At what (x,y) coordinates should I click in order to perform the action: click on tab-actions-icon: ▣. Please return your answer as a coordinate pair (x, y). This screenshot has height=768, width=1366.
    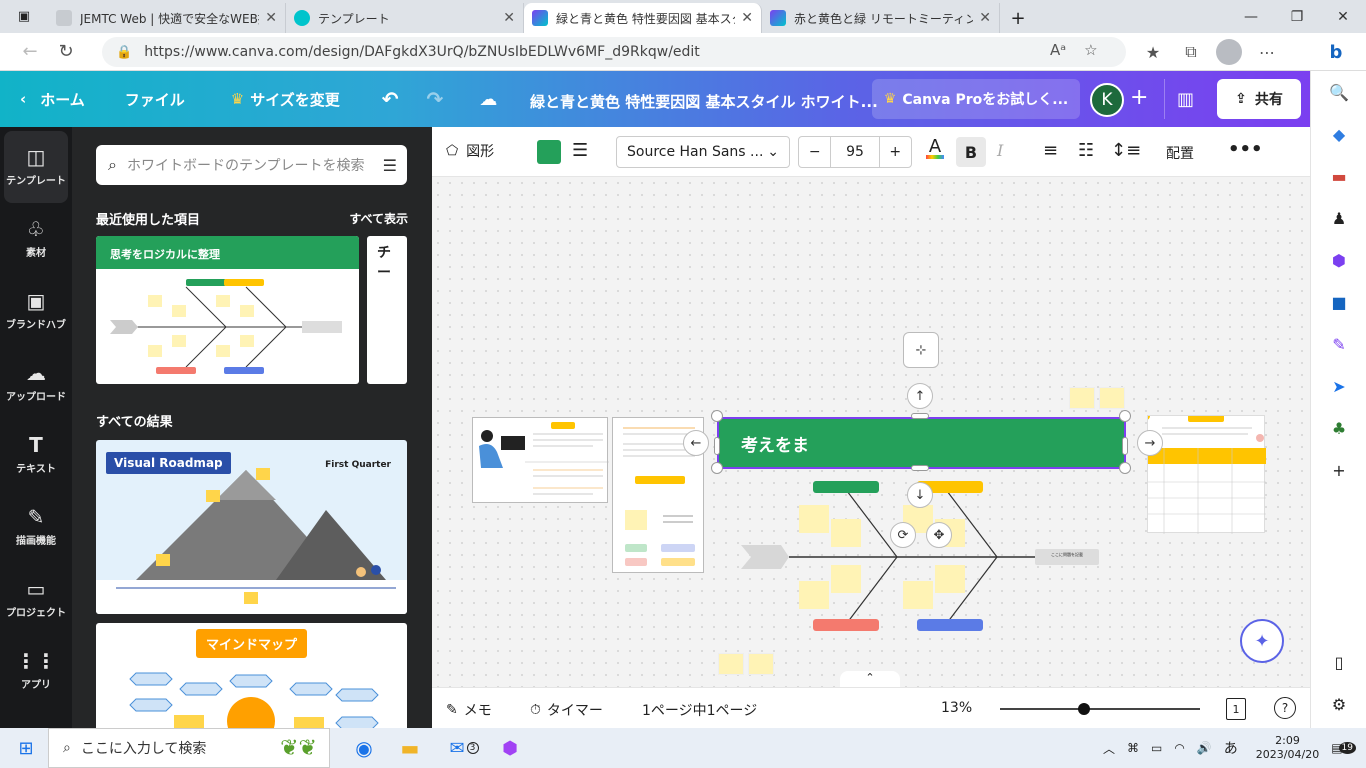
    Looking at the image, I should click on (24, 16).